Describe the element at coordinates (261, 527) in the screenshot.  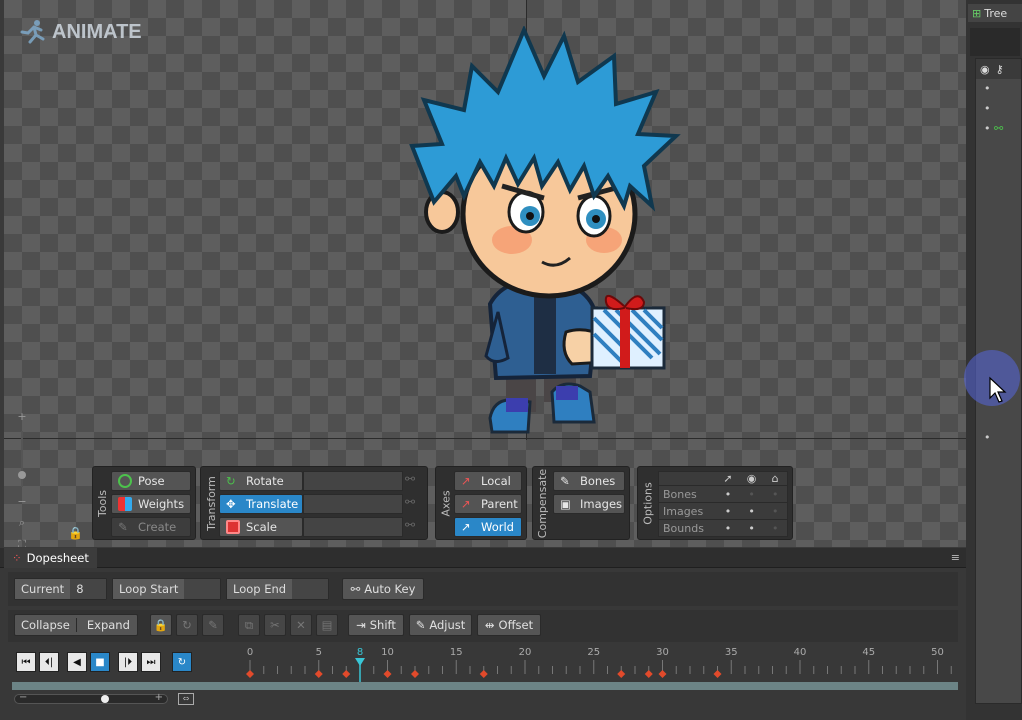
I see `scale-button: Scale` at that location.